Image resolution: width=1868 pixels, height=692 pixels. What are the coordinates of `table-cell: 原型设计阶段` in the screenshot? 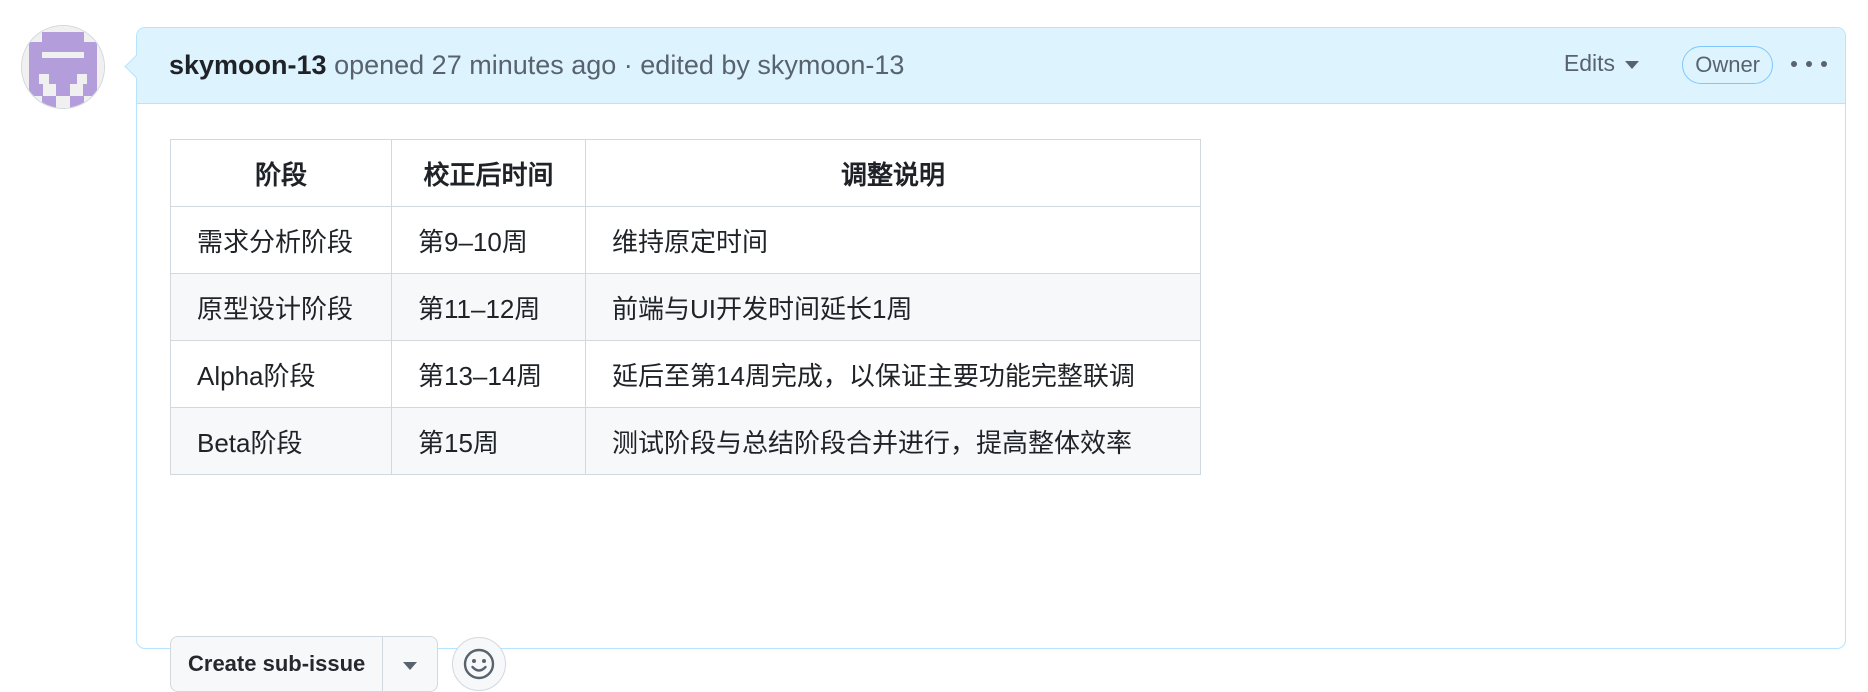 It's located at (281, 307).